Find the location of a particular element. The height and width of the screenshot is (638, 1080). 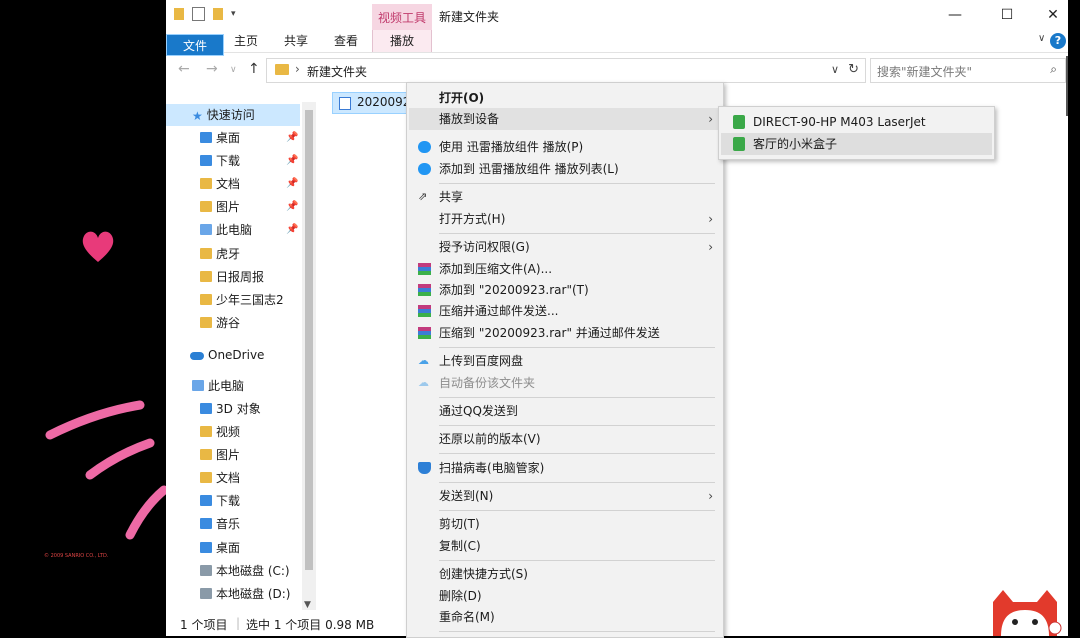

menu-upload-baidu: ☁ 上传到百度网盘 is located at coordinates (564, 361).